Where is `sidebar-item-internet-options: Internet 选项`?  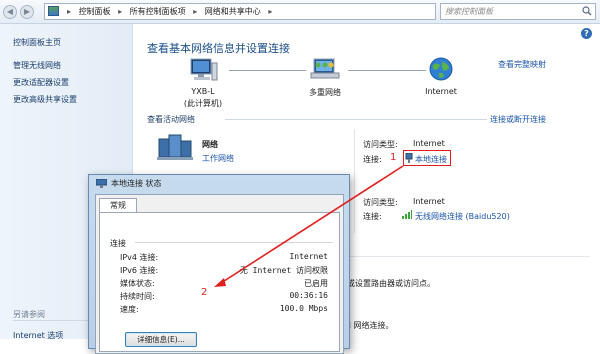
sidebar-item-internet-options: Internet 选项 is located at coordinates (38, 335).